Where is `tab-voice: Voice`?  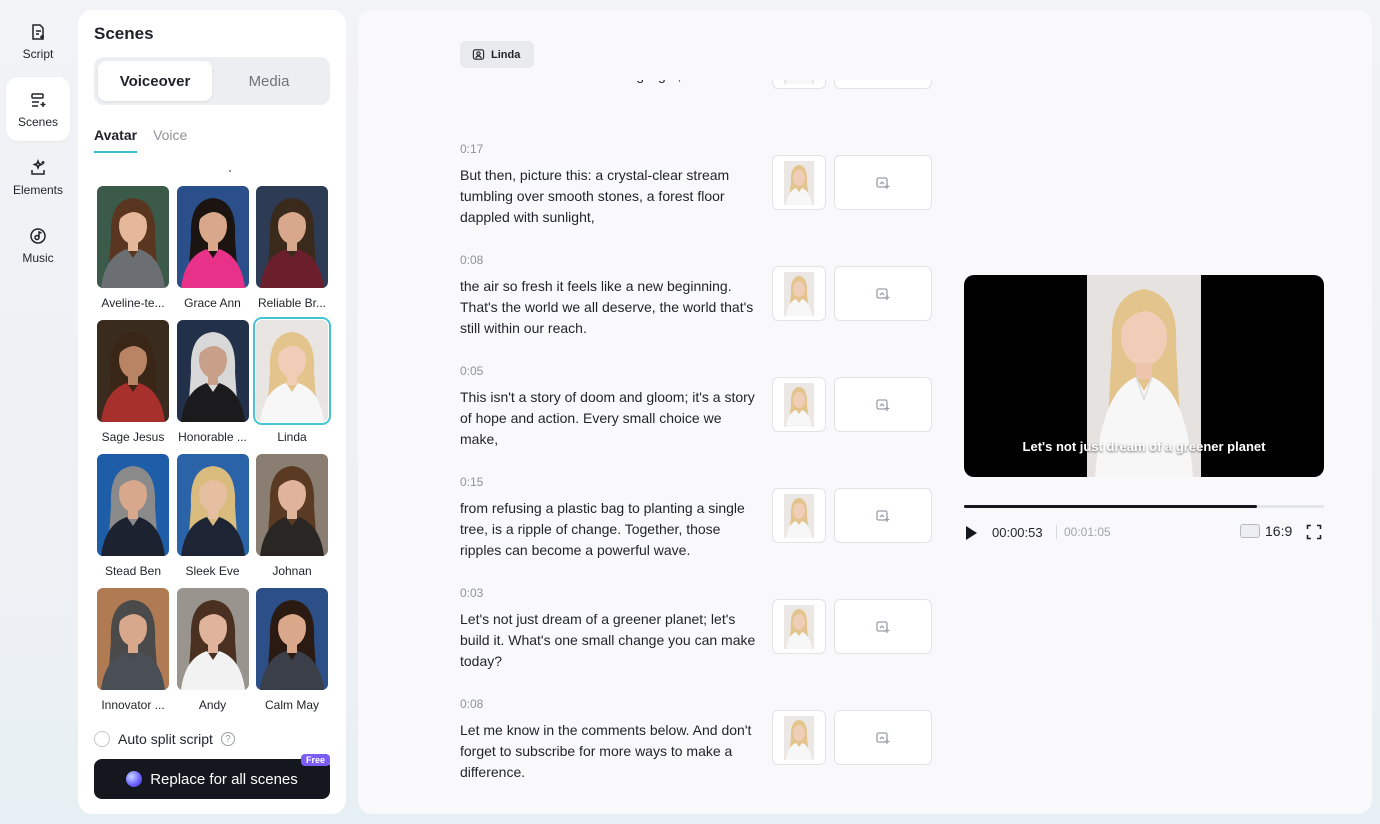
tab-voice: Voice is located at coordinates (170, 140).